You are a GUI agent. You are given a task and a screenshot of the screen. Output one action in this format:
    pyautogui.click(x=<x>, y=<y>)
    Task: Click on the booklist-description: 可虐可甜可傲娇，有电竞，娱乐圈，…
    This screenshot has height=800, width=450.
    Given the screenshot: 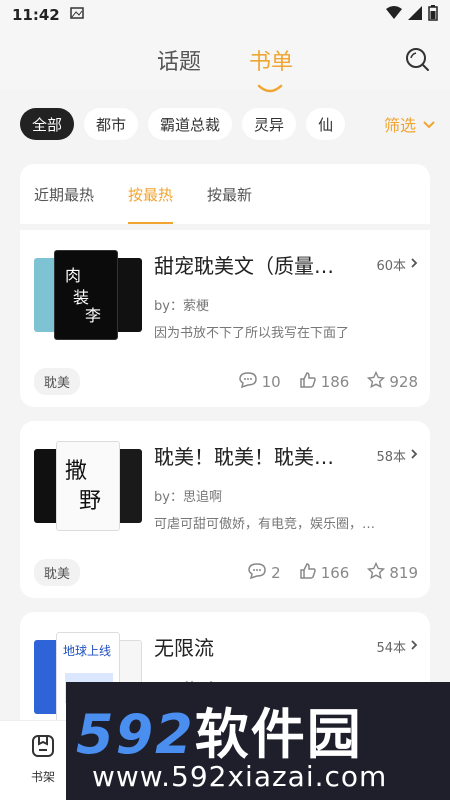 What is the action you would take?
    pyautogui.click(x=265, y=524)
    